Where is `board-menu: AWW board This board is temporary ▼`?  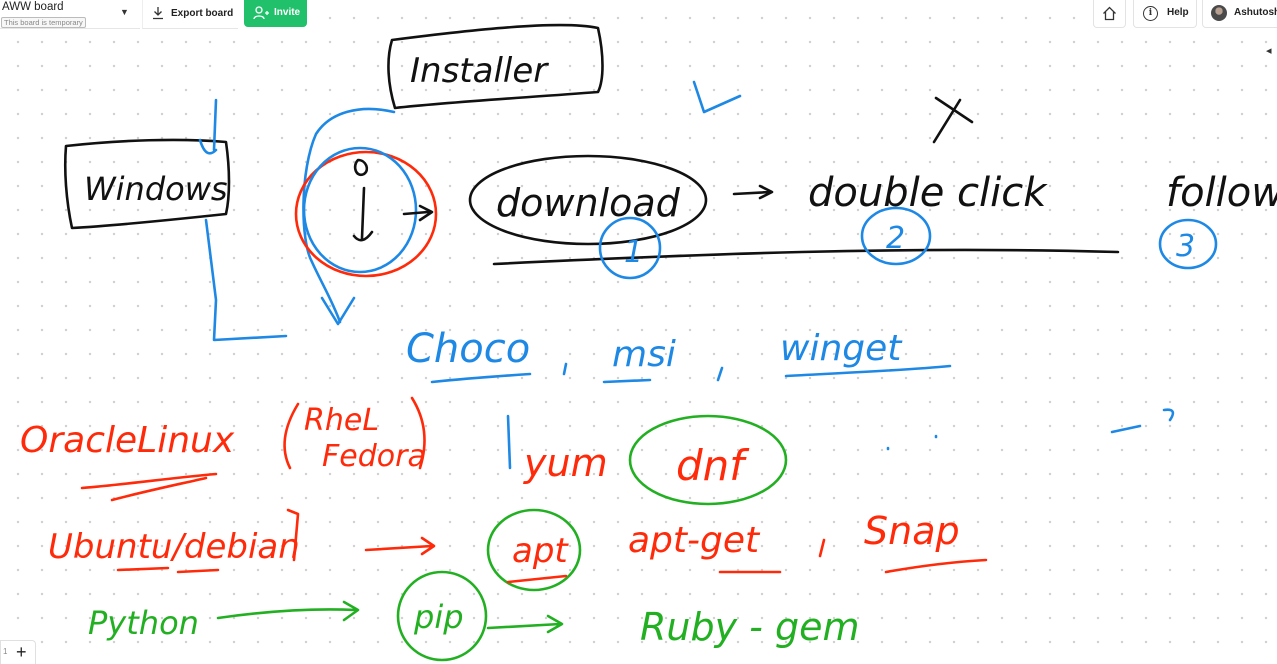
board-menu: AWW board This board is temporary ▼ is located at coordinates (70, 14).